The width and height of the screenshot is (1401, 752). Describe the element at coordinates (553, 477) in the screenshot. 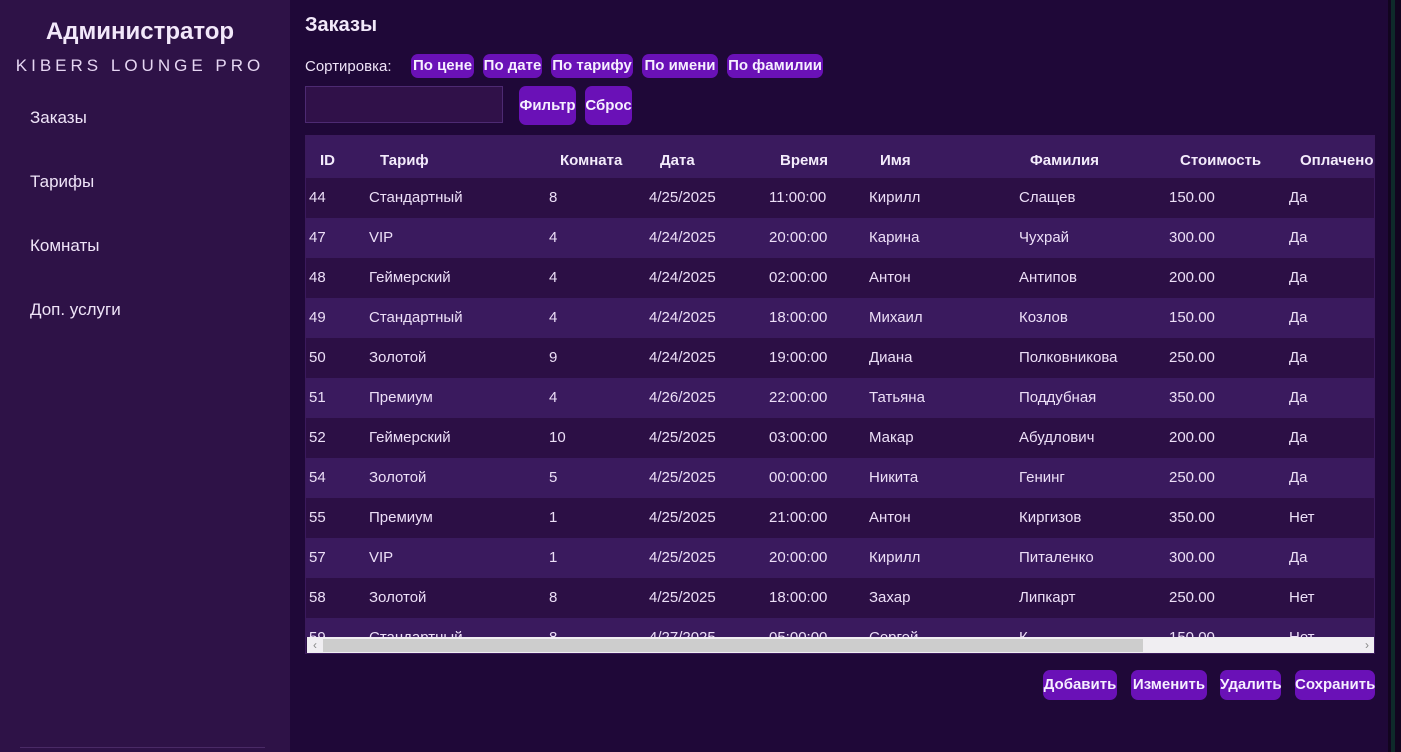

I see `cell-room: 5` at that location.